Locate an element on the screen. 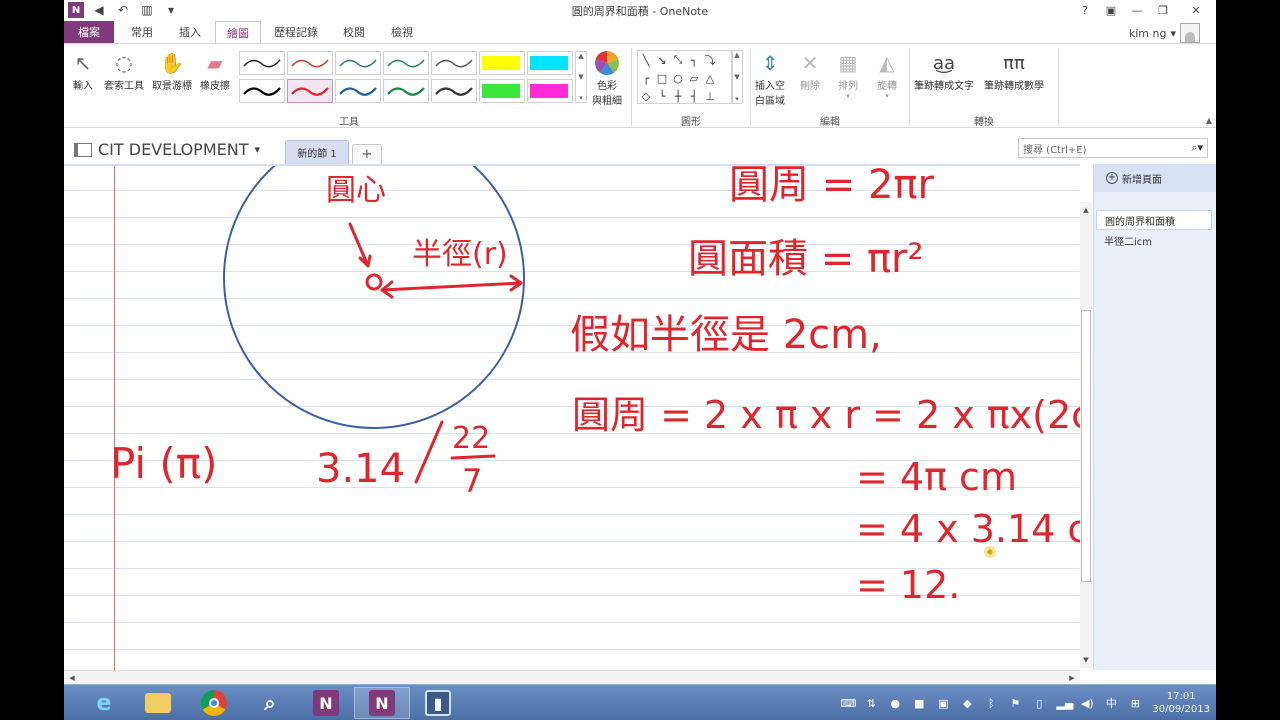 The width and height of the screenshot is (1280, 720). scroll-left-icon: ◀ is located at coordinates (72, 678).